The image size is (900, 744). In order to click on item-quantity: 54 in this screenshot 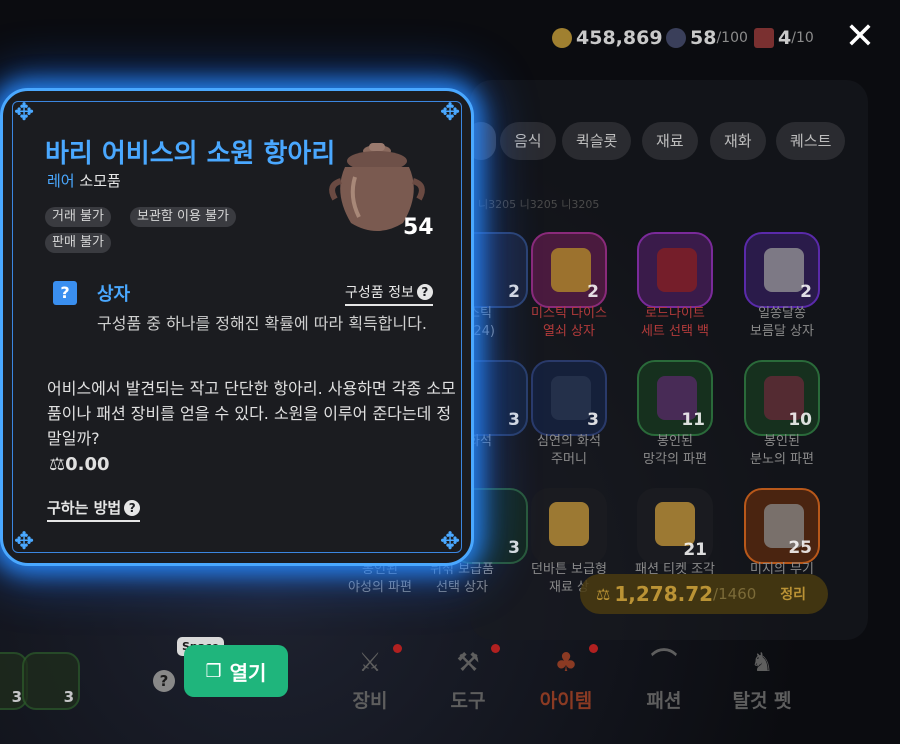, I will do `click(418, 227)`.